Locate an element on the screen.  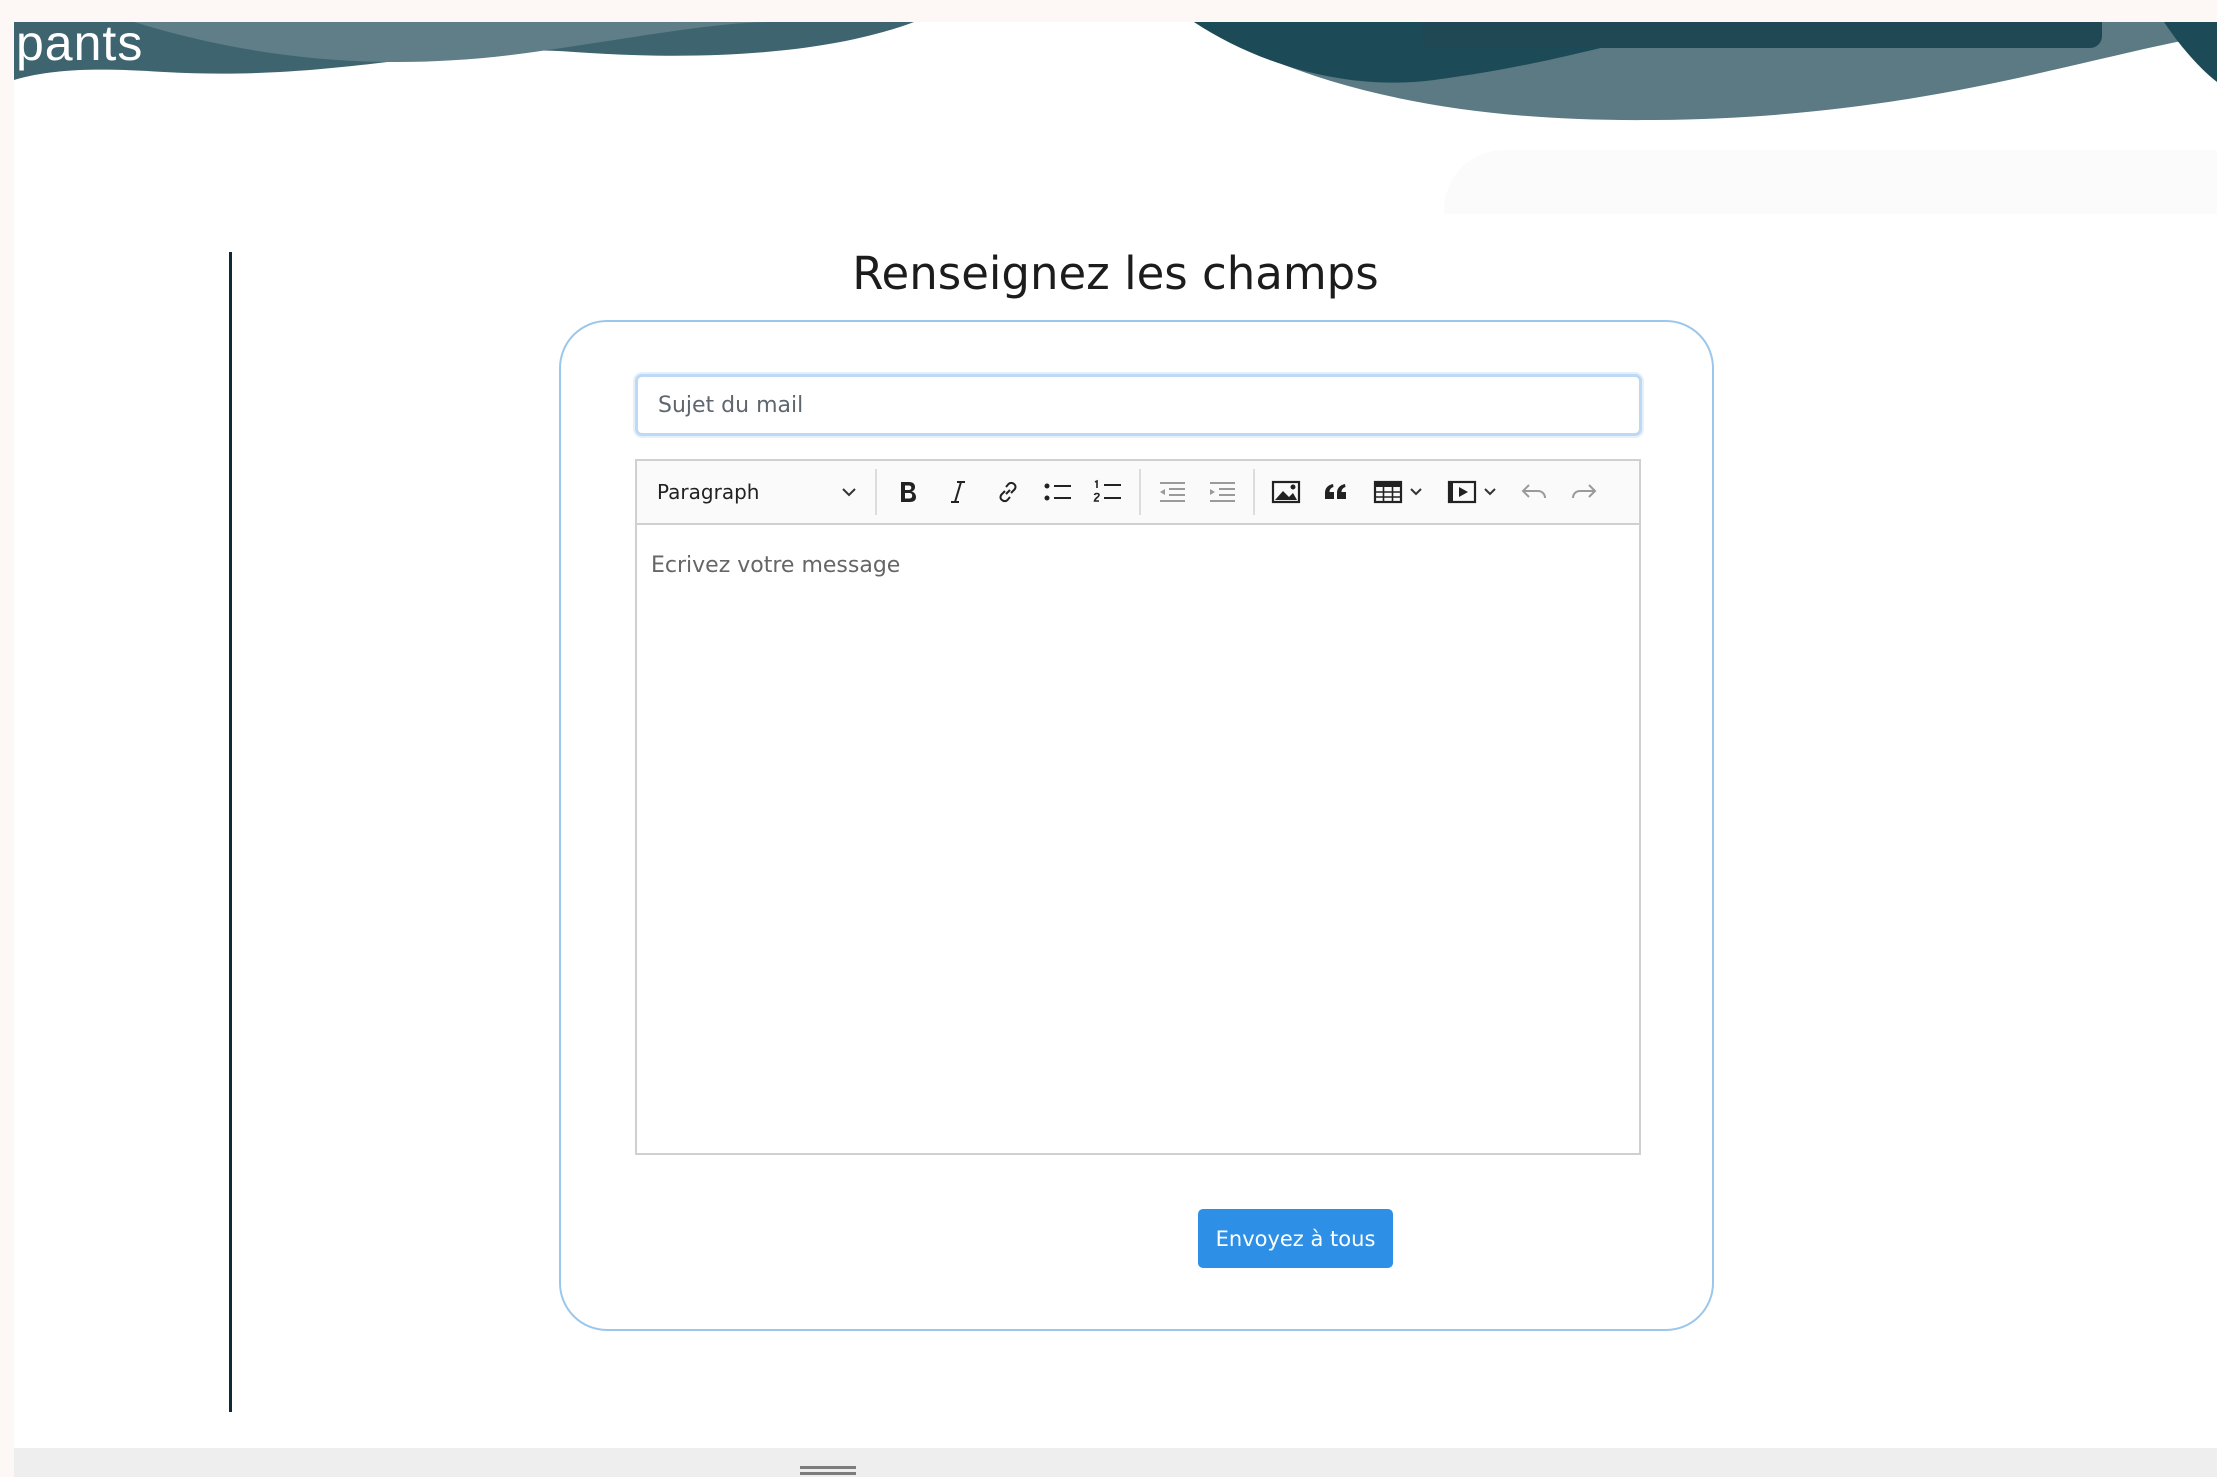
media-embed-icon is located at coordinates (1462, 492).